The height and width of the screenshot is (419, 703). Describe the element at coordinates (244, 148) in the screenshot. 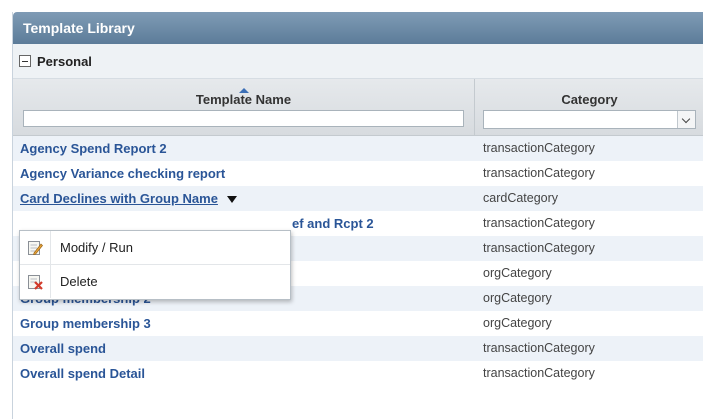

I see `template-name-link: Agency Spend Report 2` at that location.